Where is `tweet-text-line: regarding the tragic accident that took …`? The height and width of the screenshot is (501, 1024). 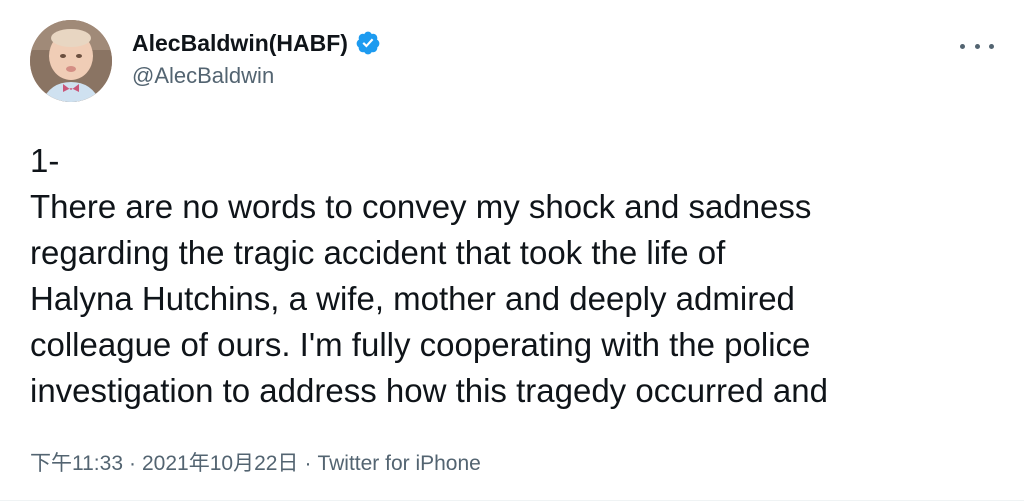 tweet-text-line: regarding the tragic accident that took … is located at coordinates (378, 252).